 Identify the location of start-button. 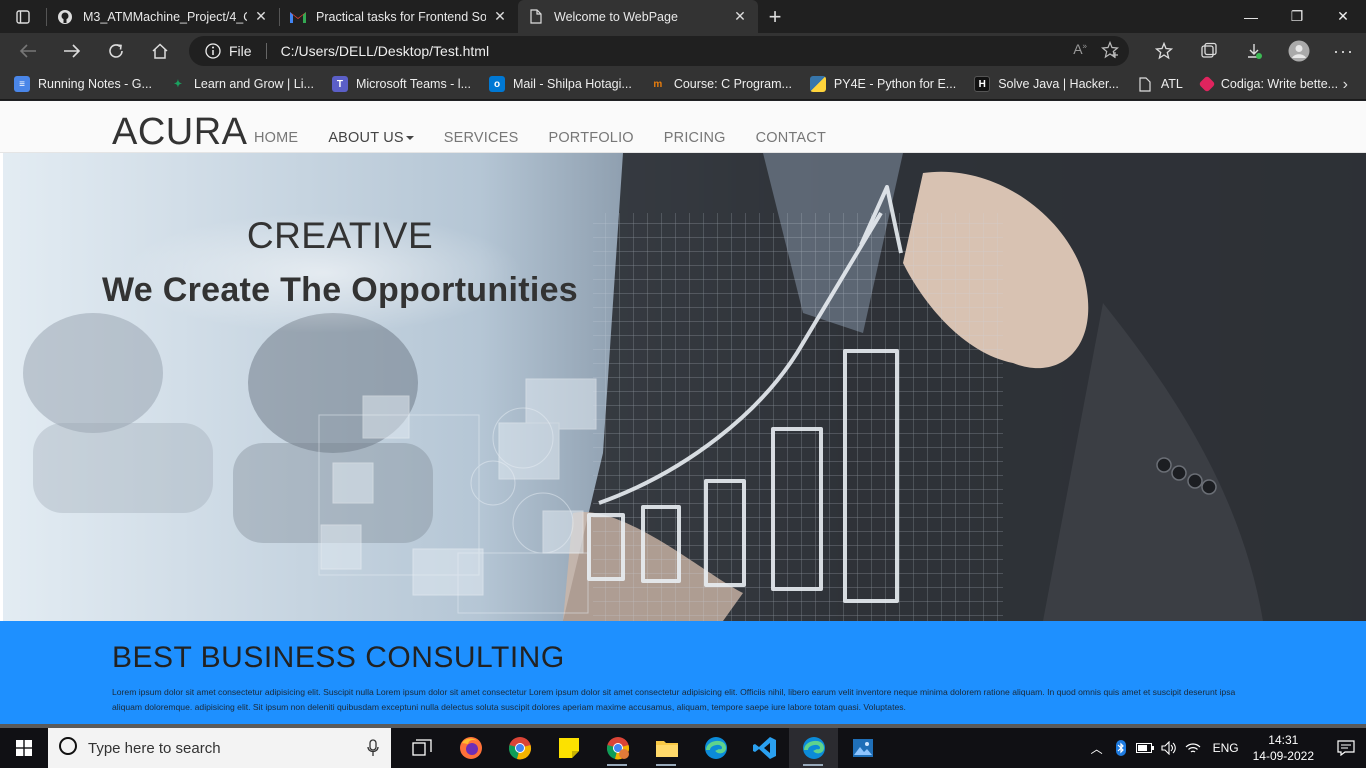
(24, 748).